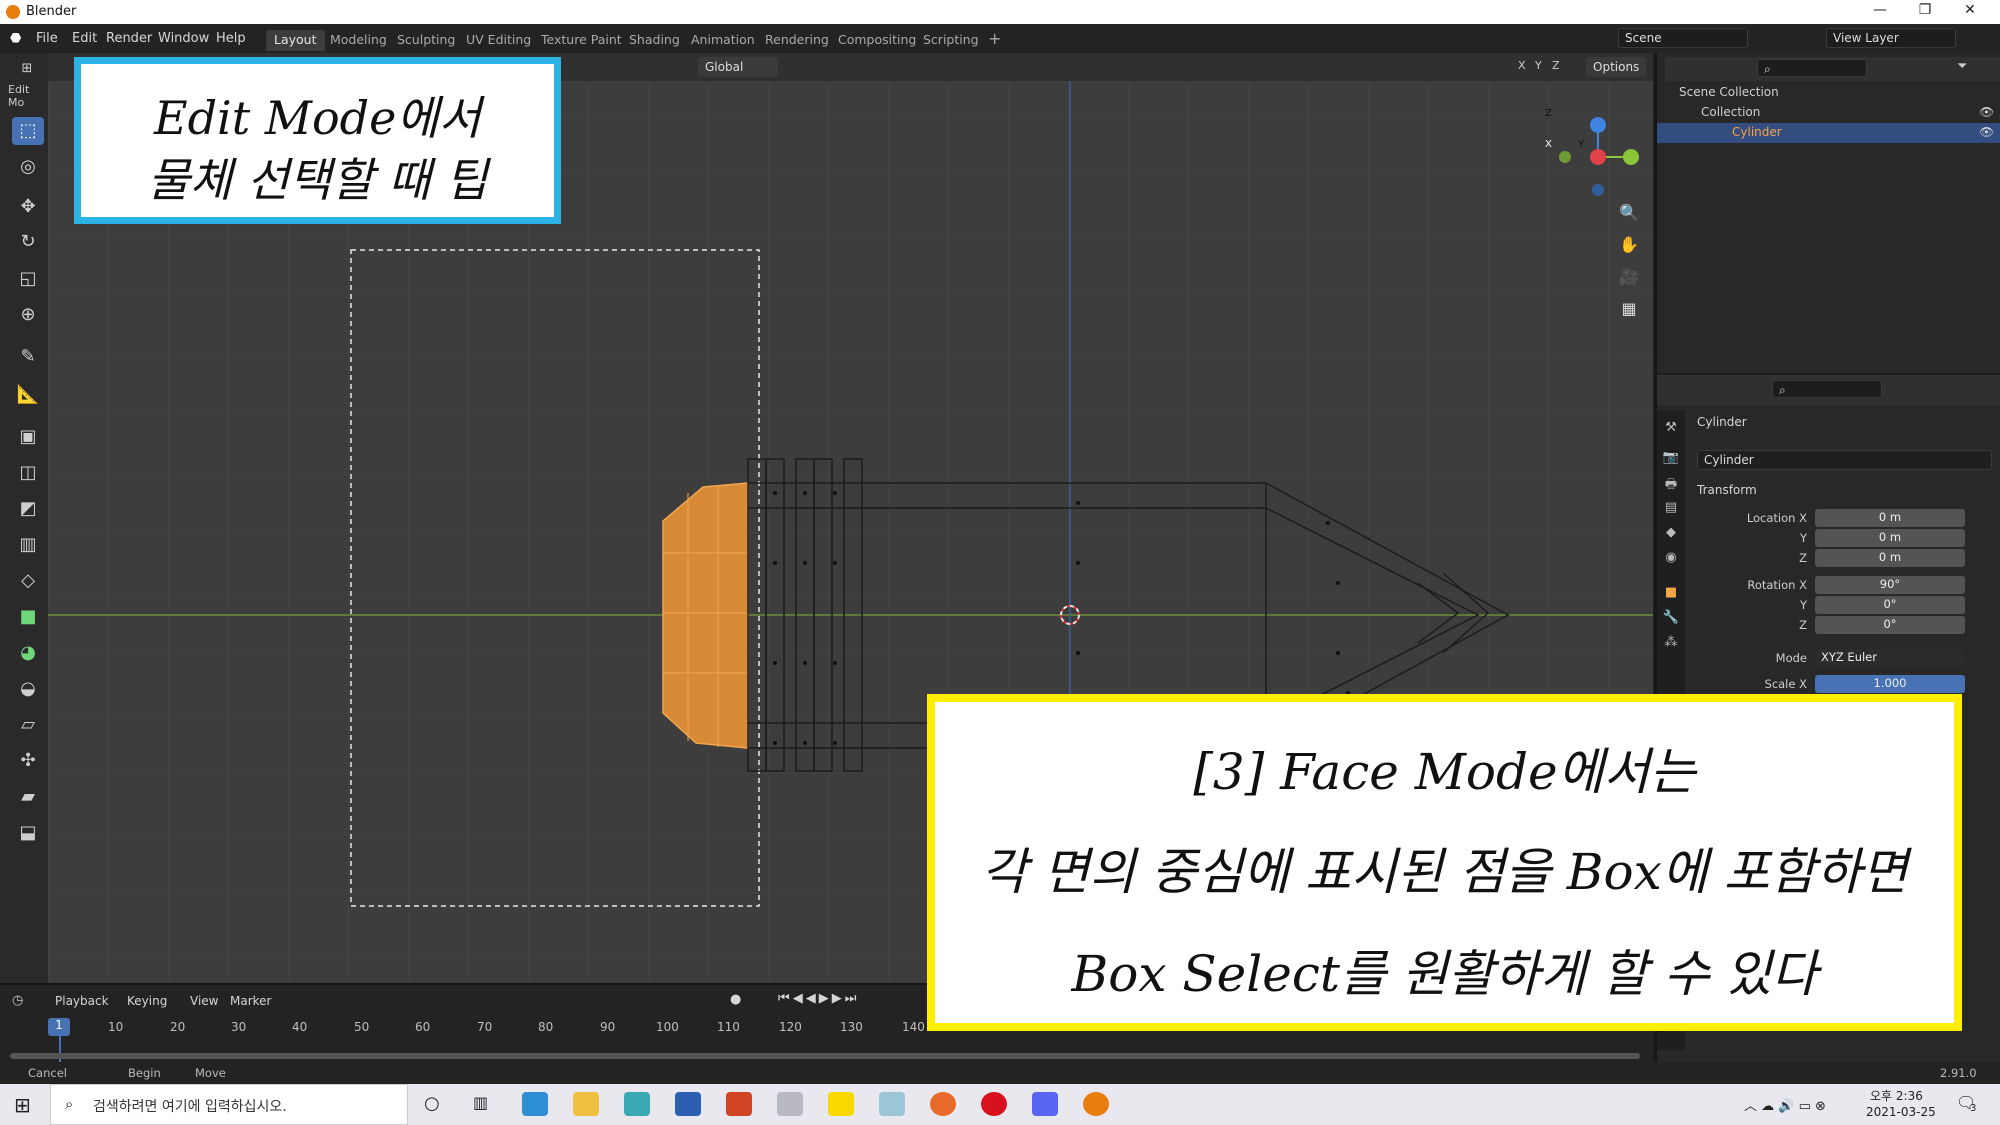 This screenshot has width=2000, height=1125. Describe the element at coordinates (82, 1001) in the screenshot. I see `timeline-playback-menu: Playback` at that location.